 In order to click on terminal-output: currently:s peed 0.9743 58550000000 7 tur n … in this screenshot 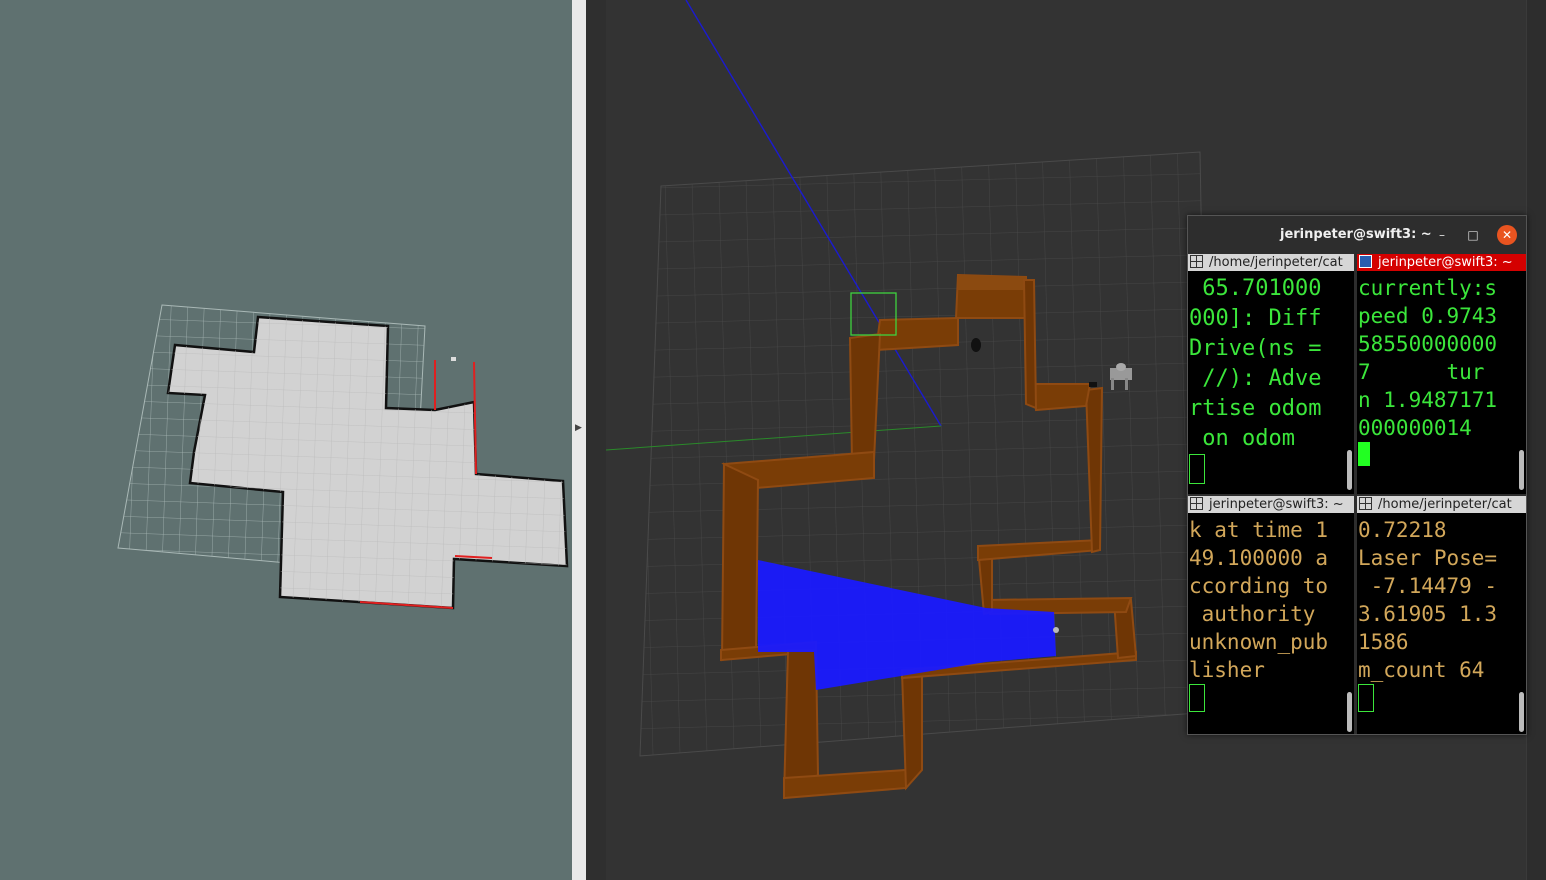, I will do `click(1436, 372)`.